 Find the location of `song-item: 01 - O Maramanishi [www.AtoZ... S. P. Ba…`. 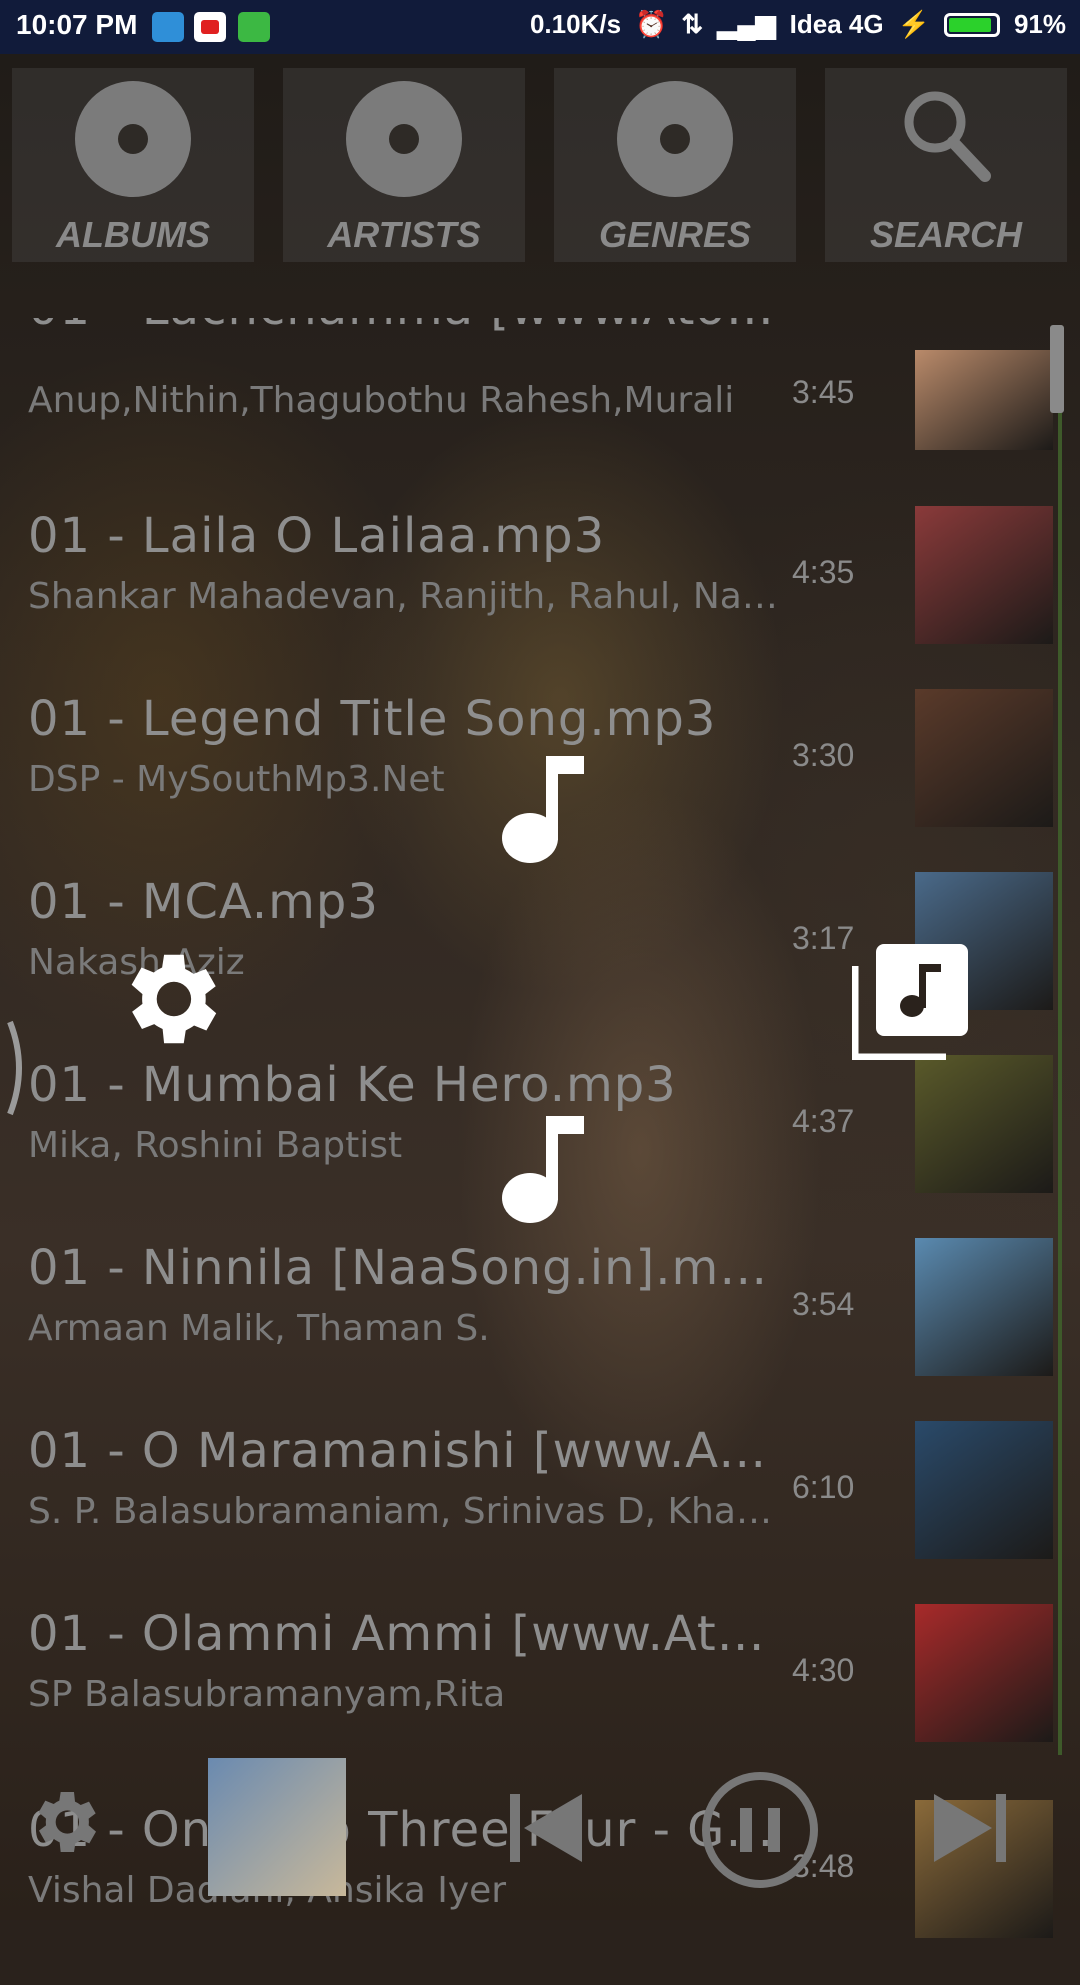

song-item: 01 - O Maramanishi [www.AtoZ... S. P. Ba… is located at coordinates (530, 1513).